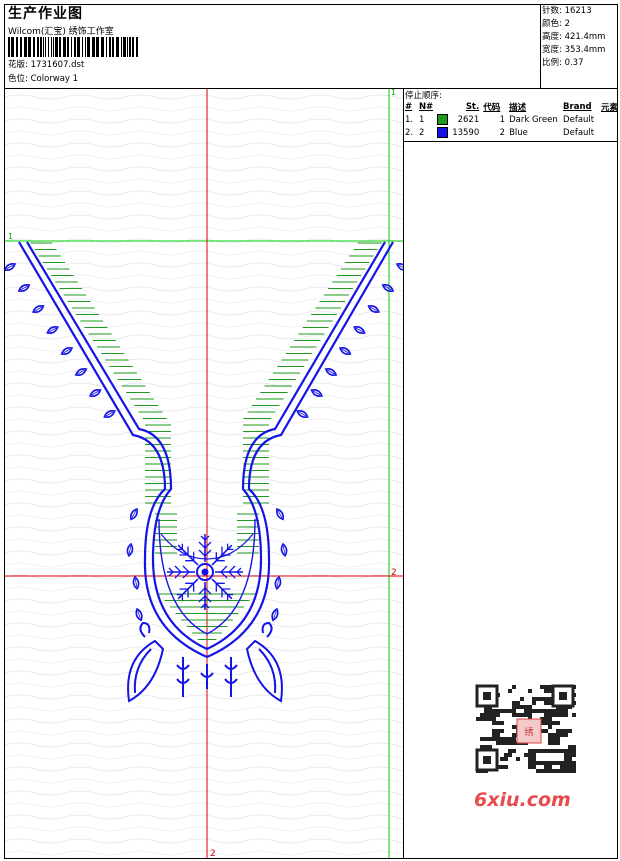 Image resolution: width=620 pixels, height=861 pixels. Describe the element at coordinates (421, 119) in the screenshot. I see `row-needle: 1` at that location.